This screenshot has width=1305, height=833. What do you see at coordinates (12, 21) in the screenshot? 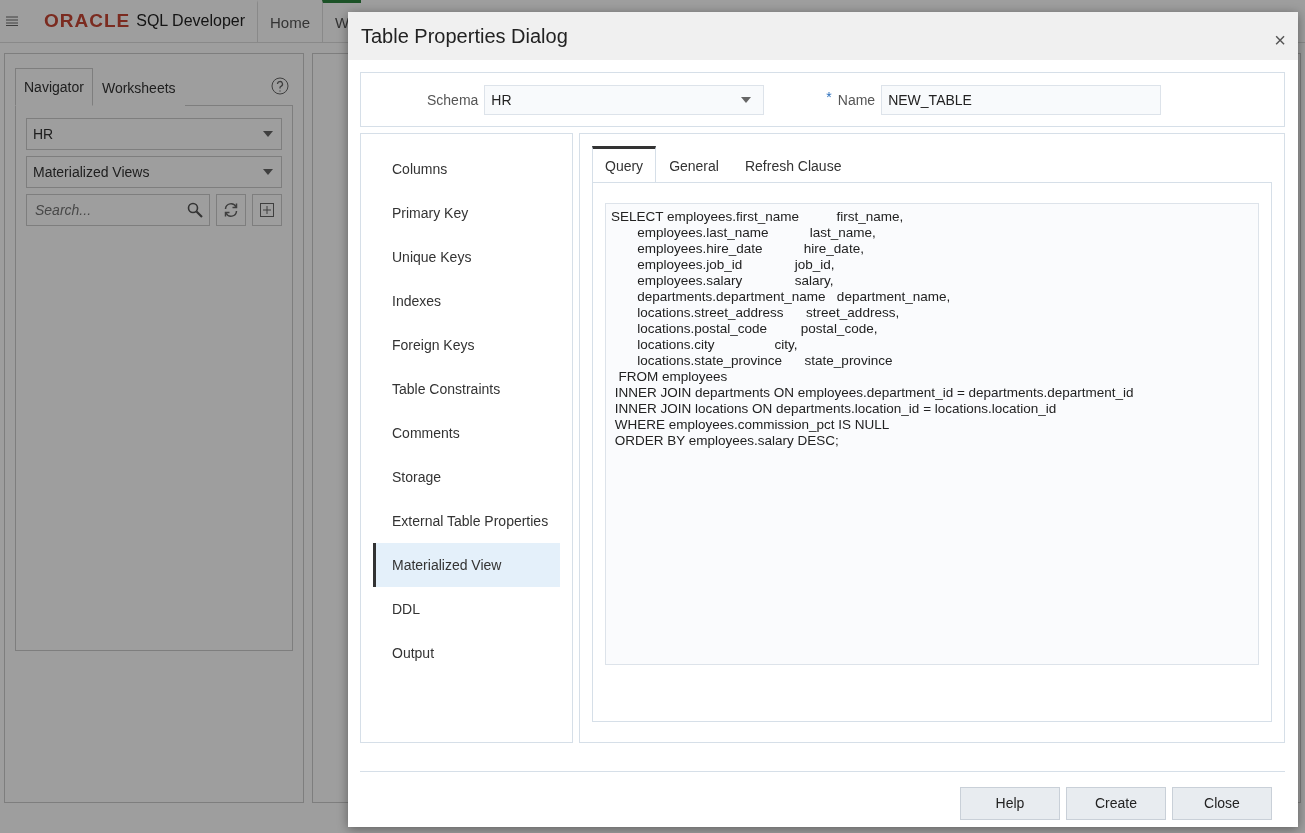
I see `menu-icon` at bounding box center [12, 21].